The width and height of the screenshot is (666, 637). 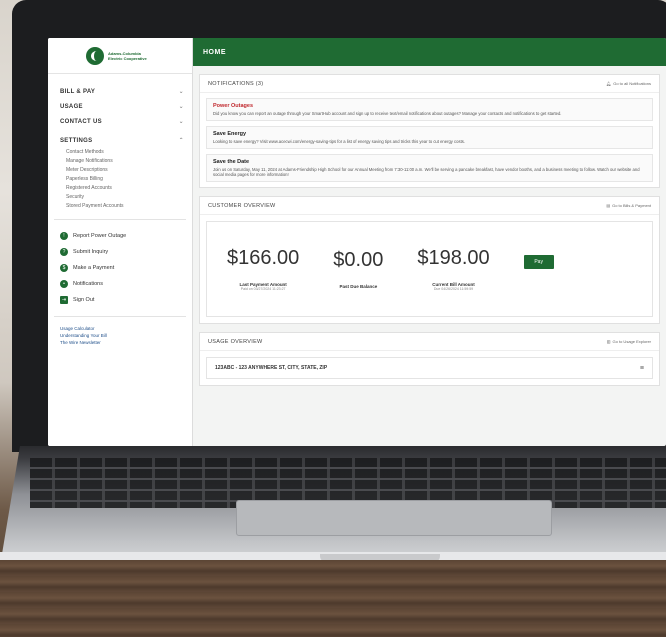 I want to click on usage-explorer-label: Go to Usage Explorer, so click(x=631, y=341).